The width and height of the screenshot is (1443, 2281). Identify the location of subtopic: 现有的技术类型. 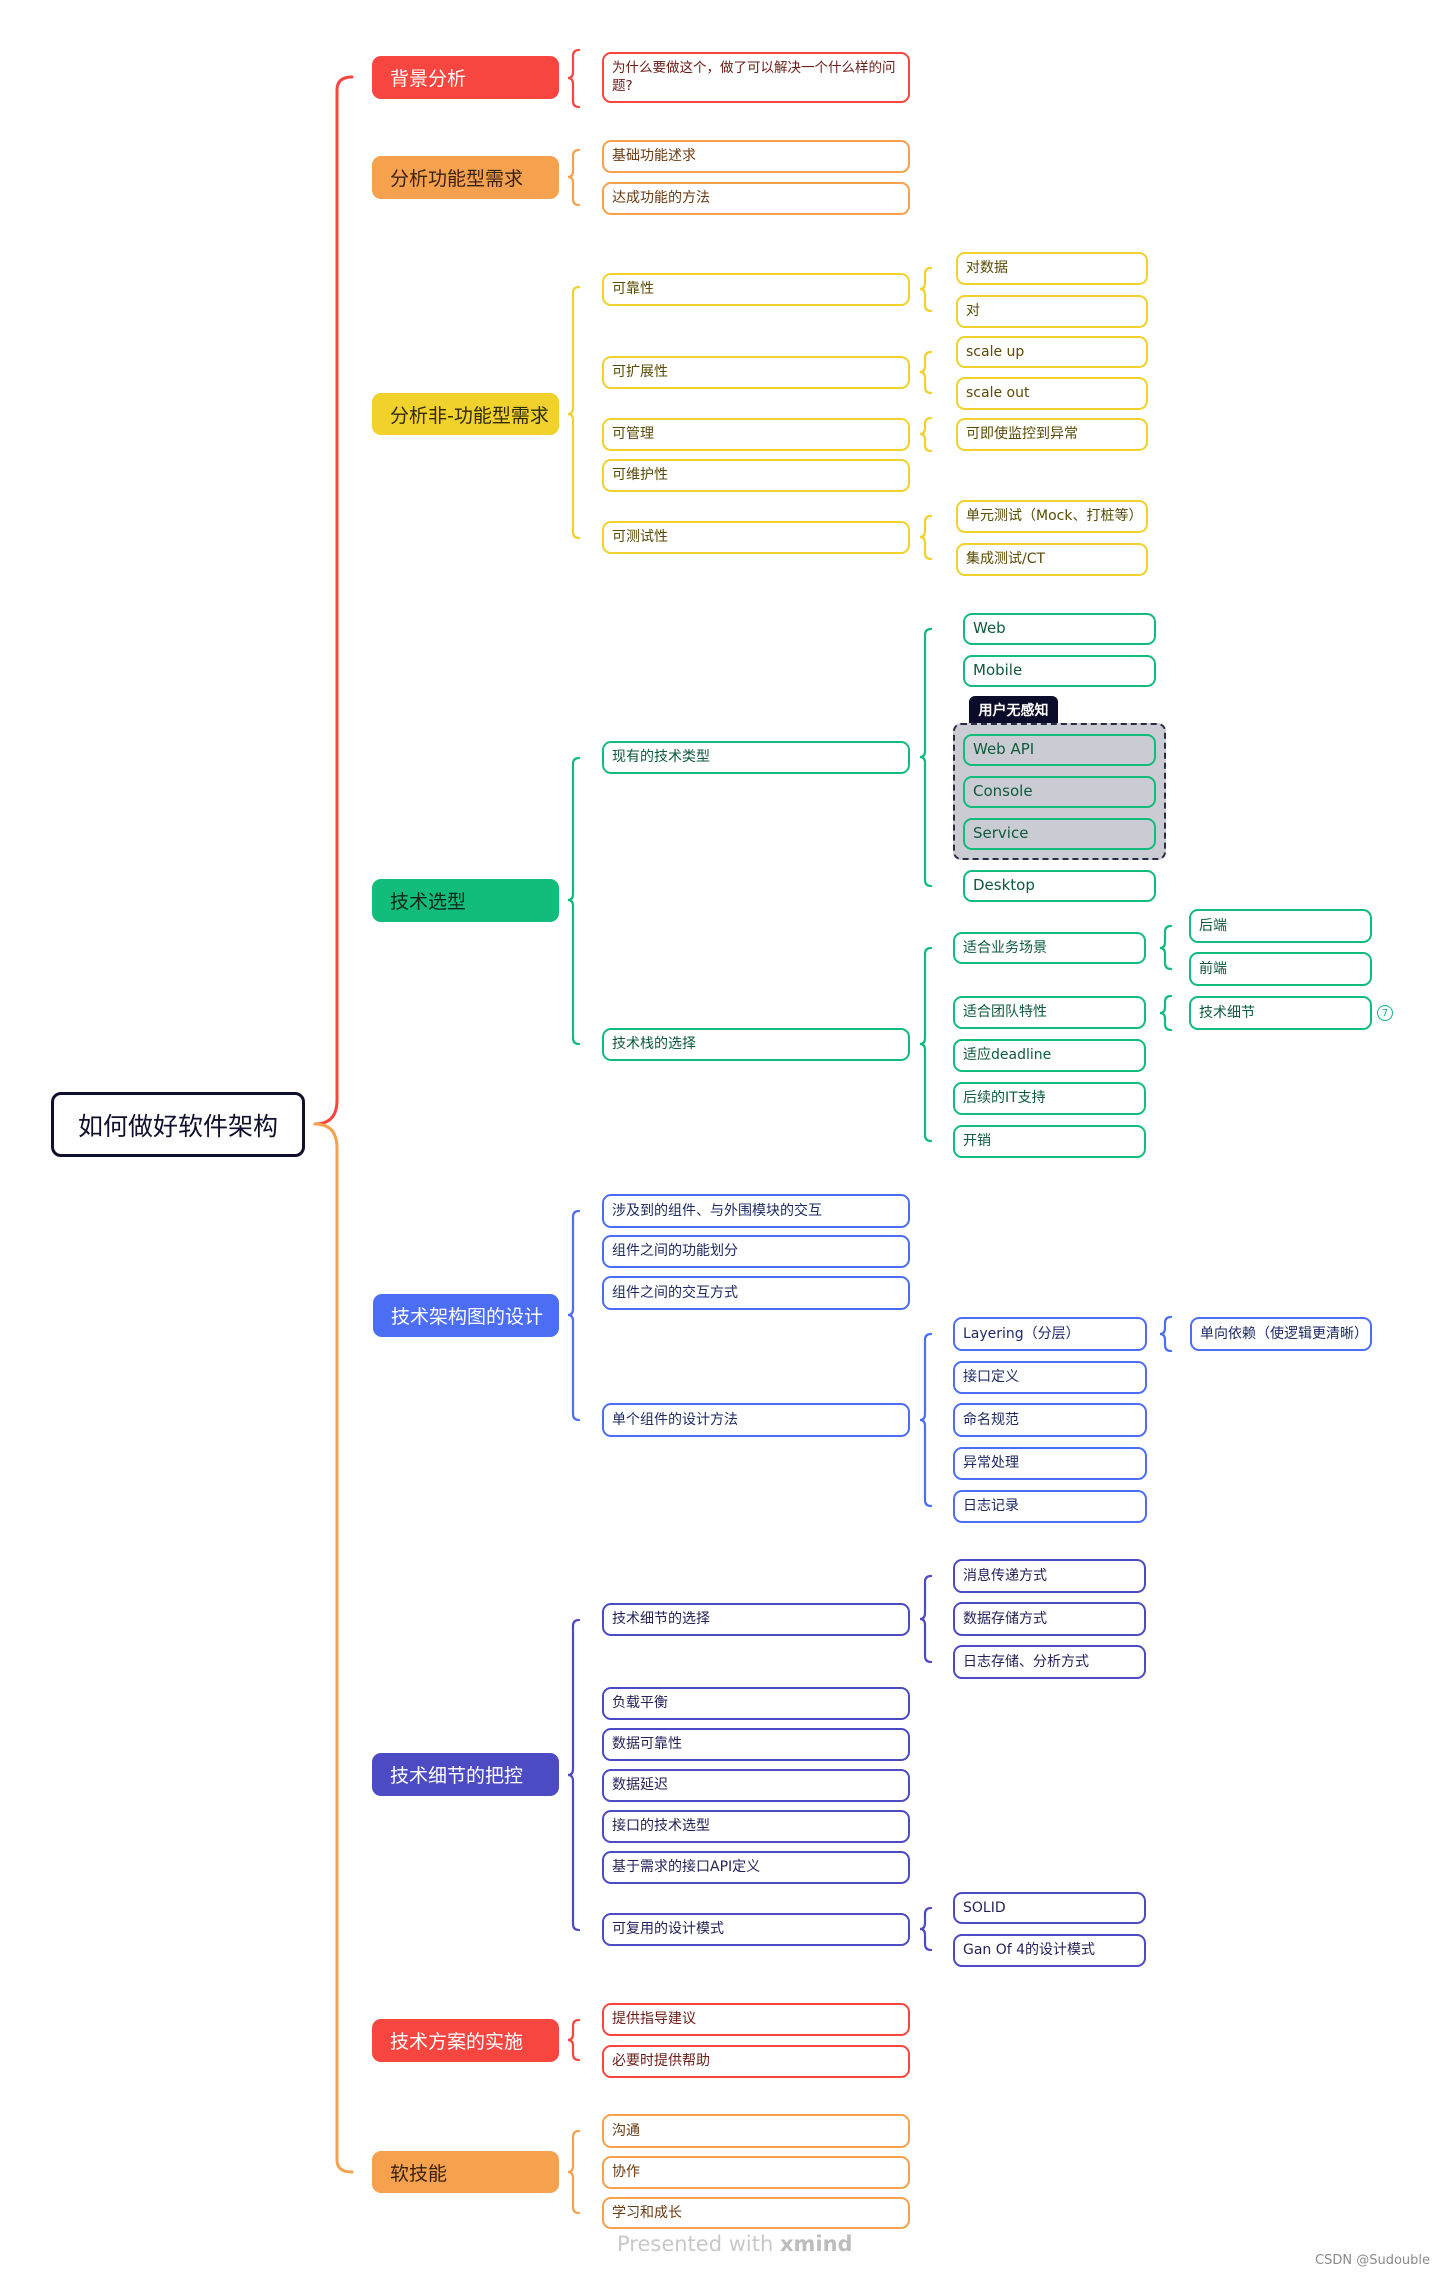
(756, 757).